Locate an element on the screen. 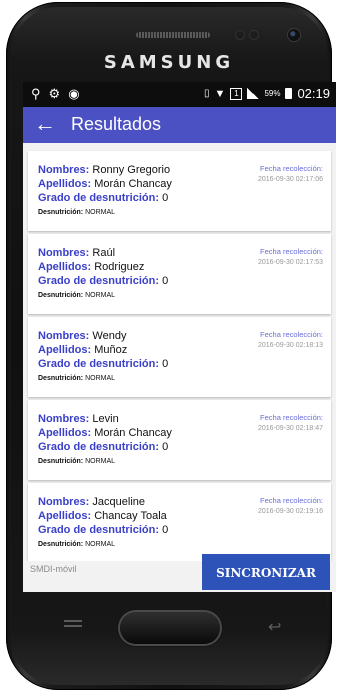 The width and height of the screenshot is (342, 692). sim-icon: 1 is located at coordinates (236, 93).